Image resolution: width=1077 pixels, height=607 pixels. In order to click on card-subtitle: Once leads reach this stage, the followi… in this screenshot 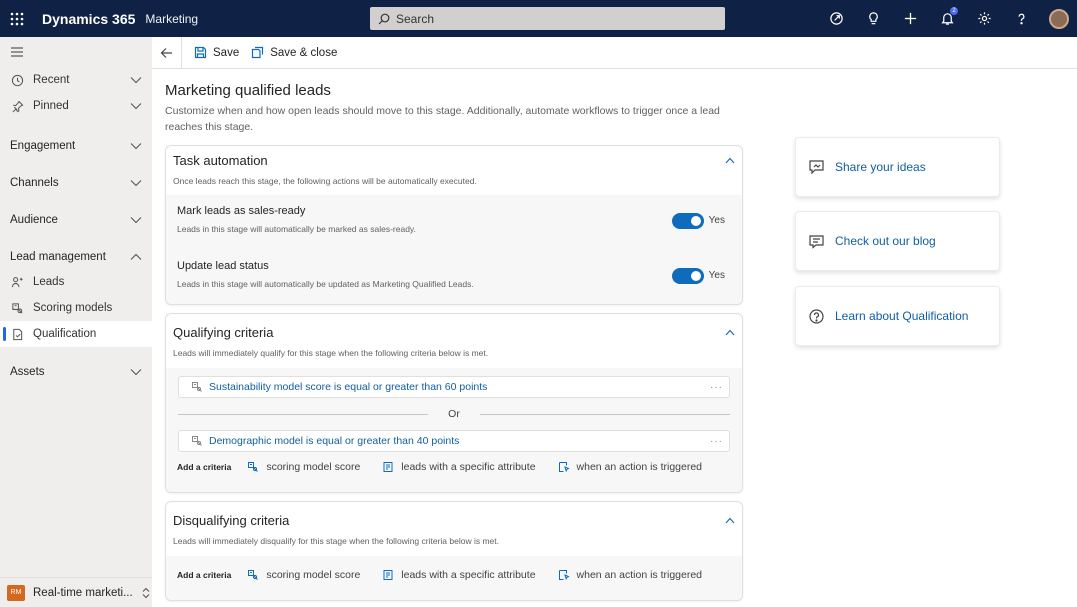, I will do `click(325, 181)`.